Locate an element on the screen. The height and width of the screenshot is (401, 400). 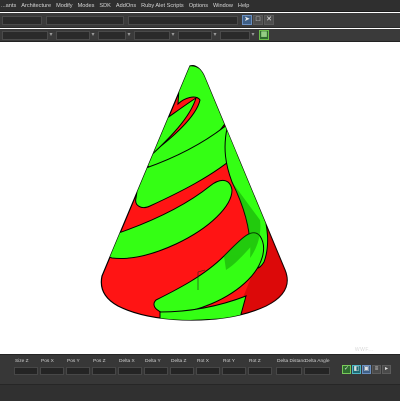
rot-x-input is located at coordinates (208, 371).